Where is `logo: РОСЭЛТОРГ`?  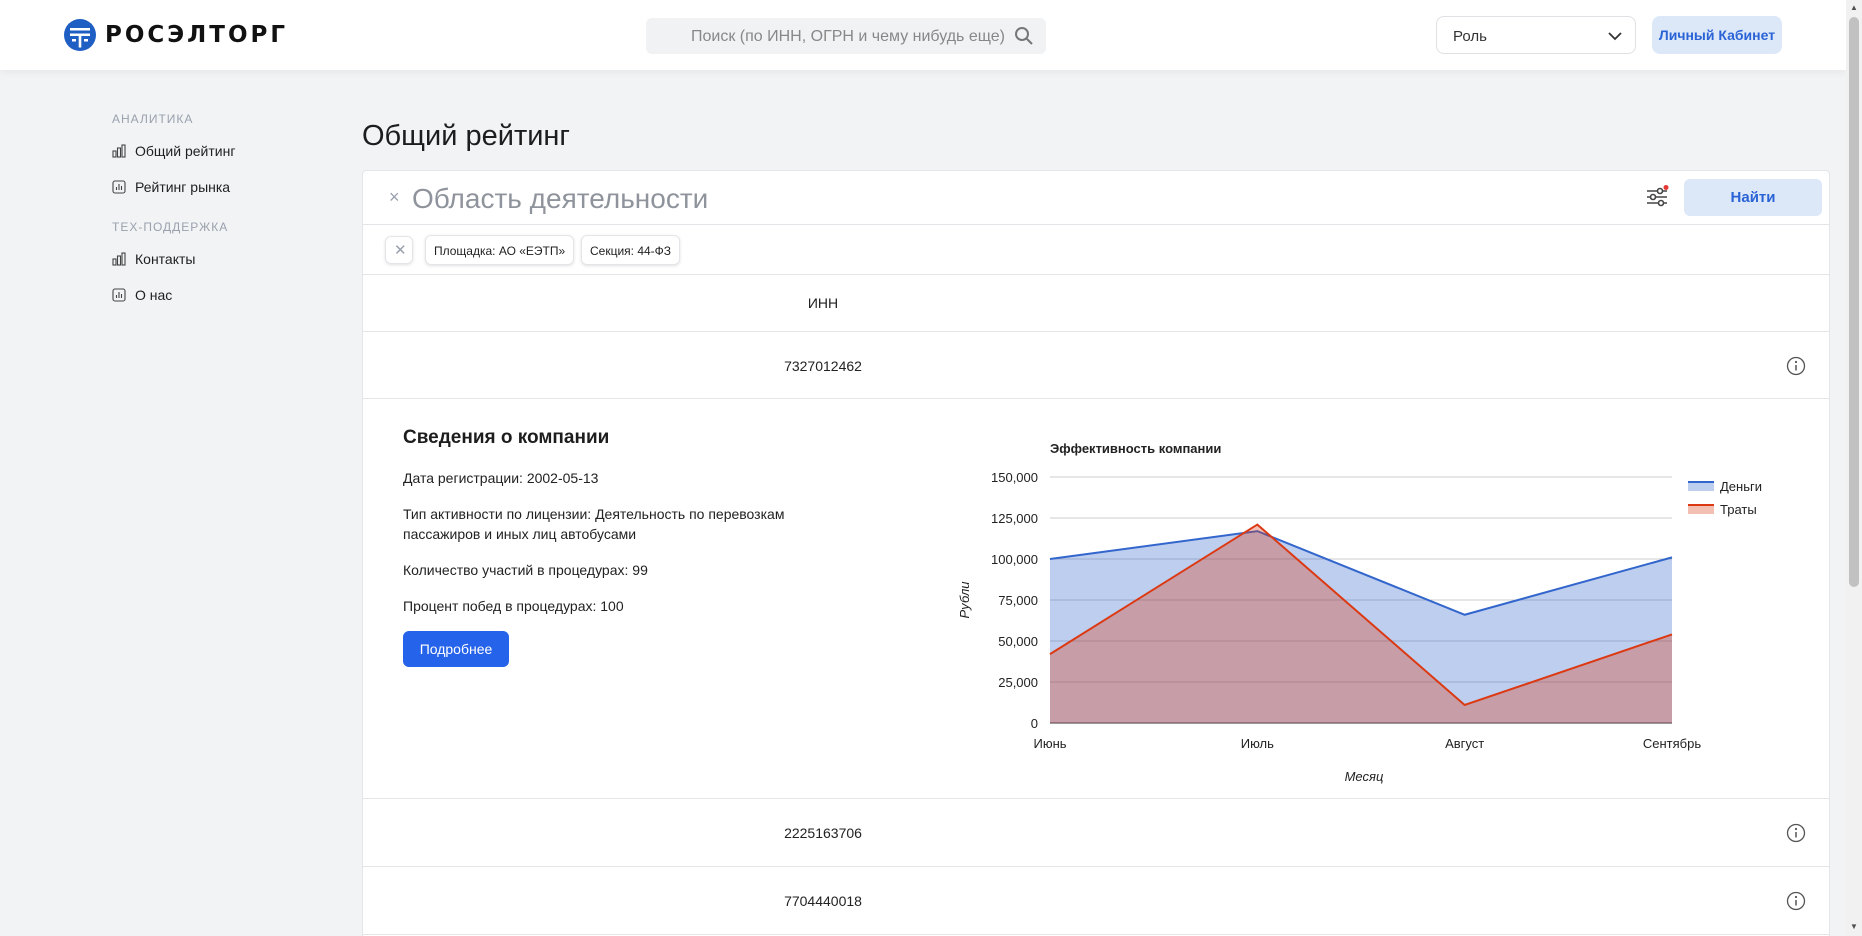
logo: РОСЭЛТОРГ is located at coordinates (175, 35).